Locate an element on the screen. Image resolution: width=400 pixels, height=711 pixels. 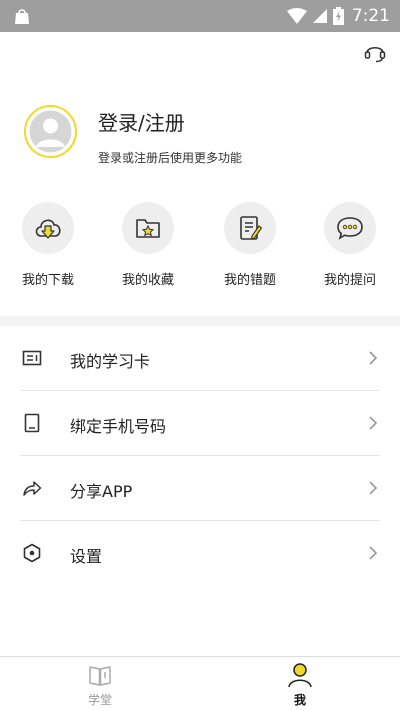
quick-actions: 我的下载 我的收藏 我的错题 我的提问 is located at coordinates (200, 249).